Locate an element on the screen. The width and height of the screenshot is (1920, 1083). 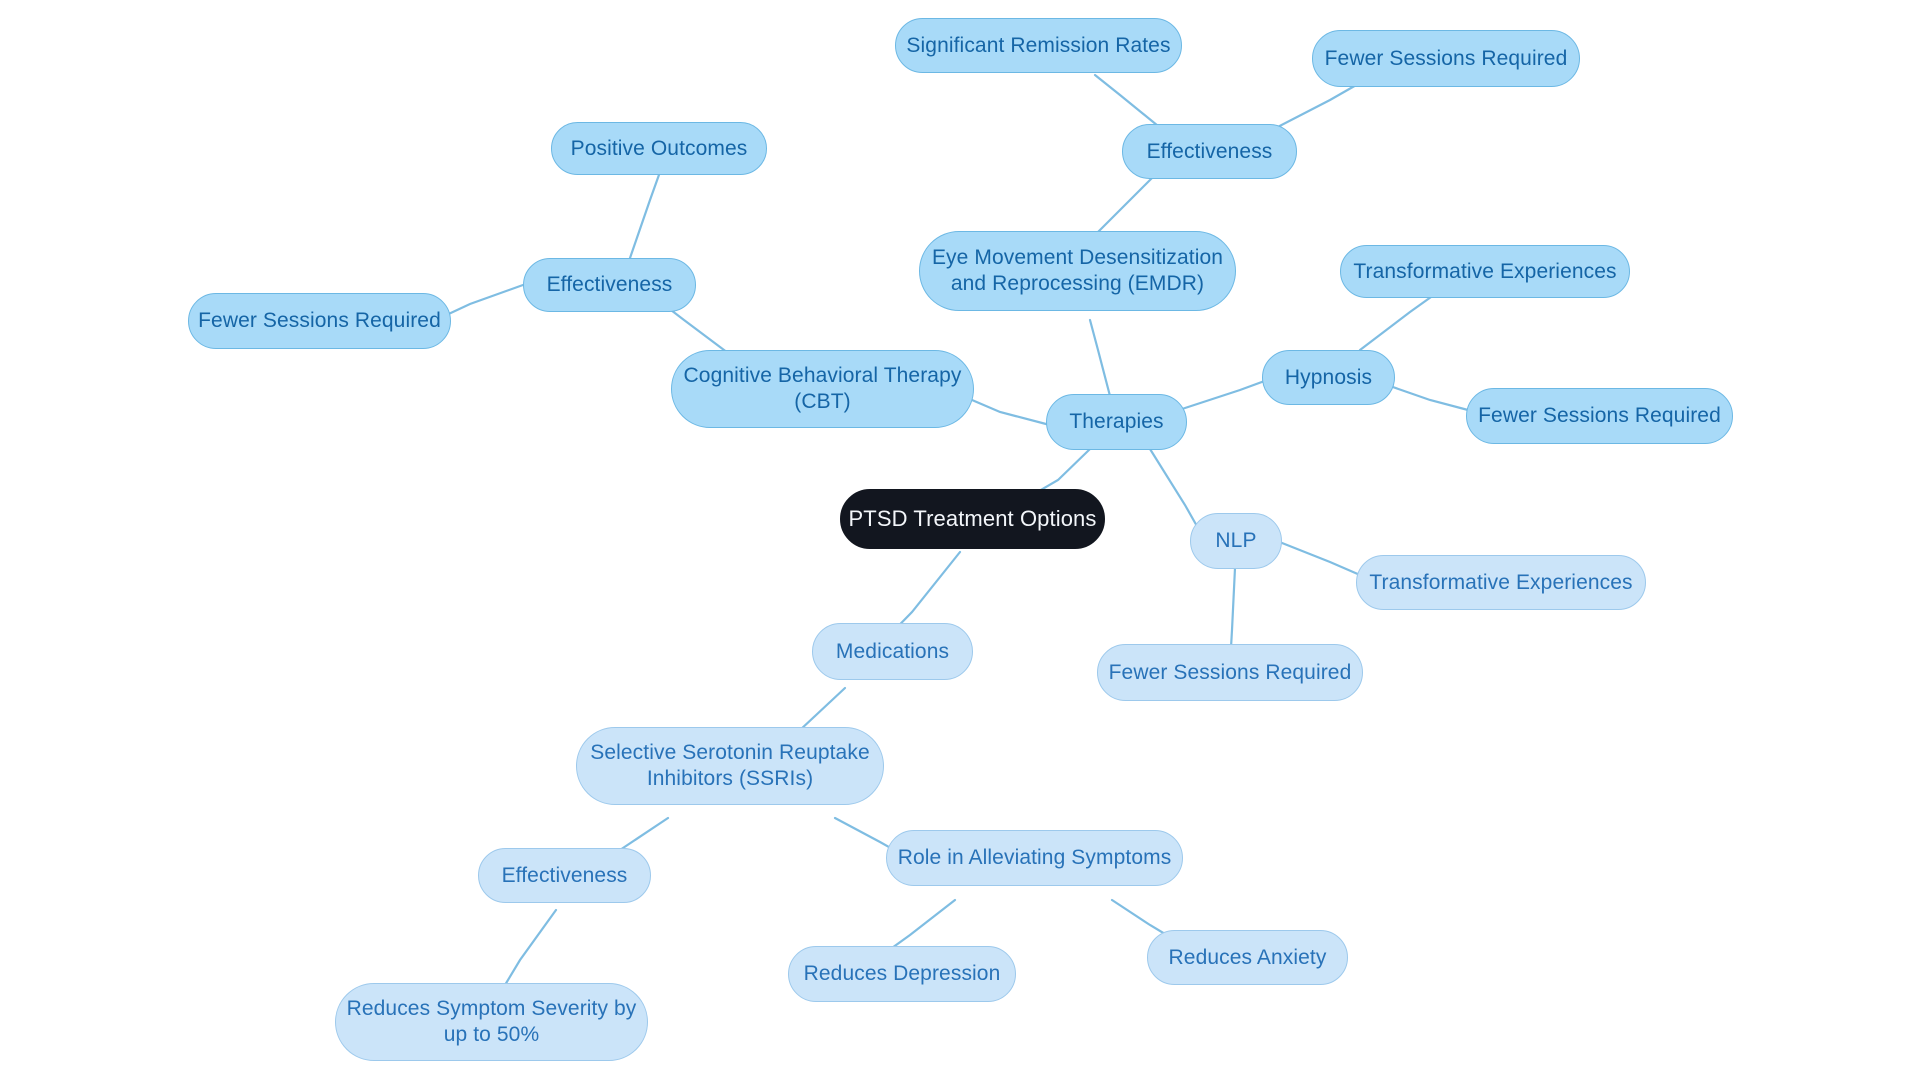
node-nlp-fewer-sessions-required: Fewer Sessions Required is located at coordinates (1230, 672).